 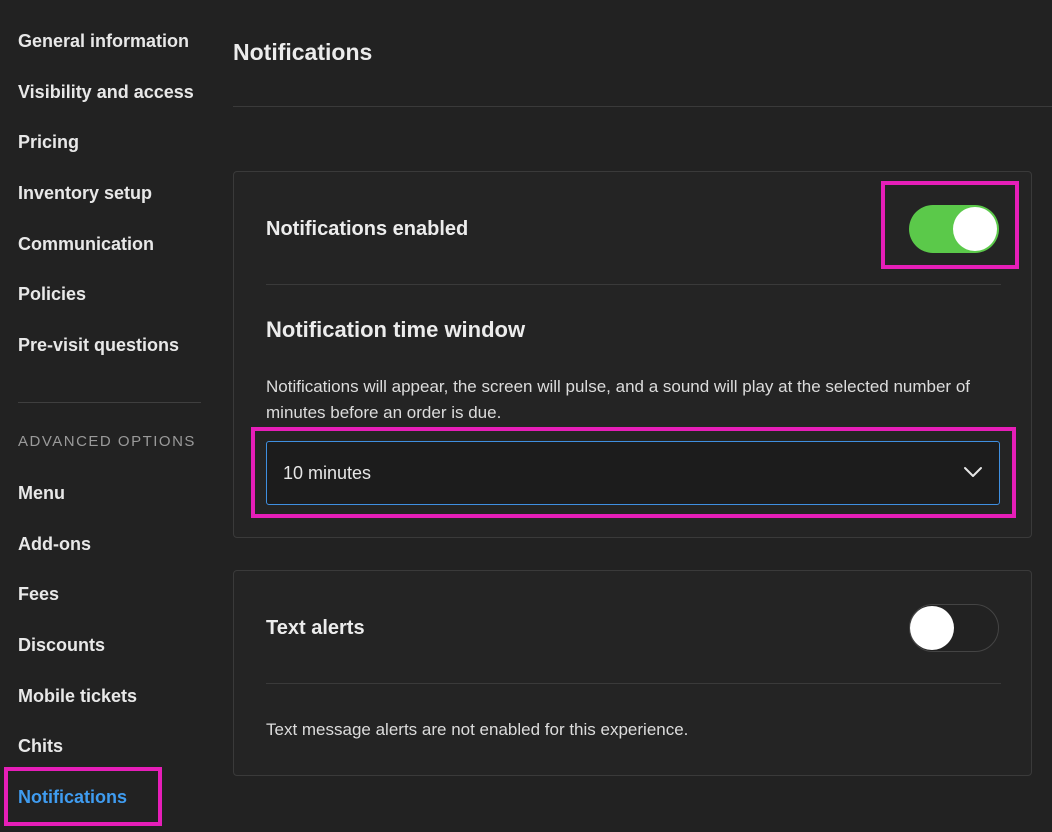 What do you see at coordinates (103, 41) in the screenshot?
I see `sidebar-item-general-information: General information` at bounding box center [103, 41].